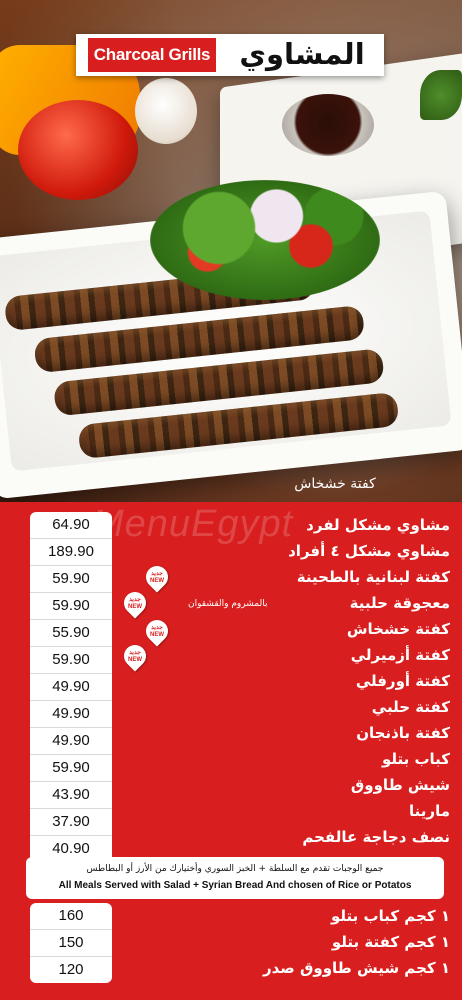  I want to click on menu-item-note: بالمشروم والقشقوان, so click(228, 604).